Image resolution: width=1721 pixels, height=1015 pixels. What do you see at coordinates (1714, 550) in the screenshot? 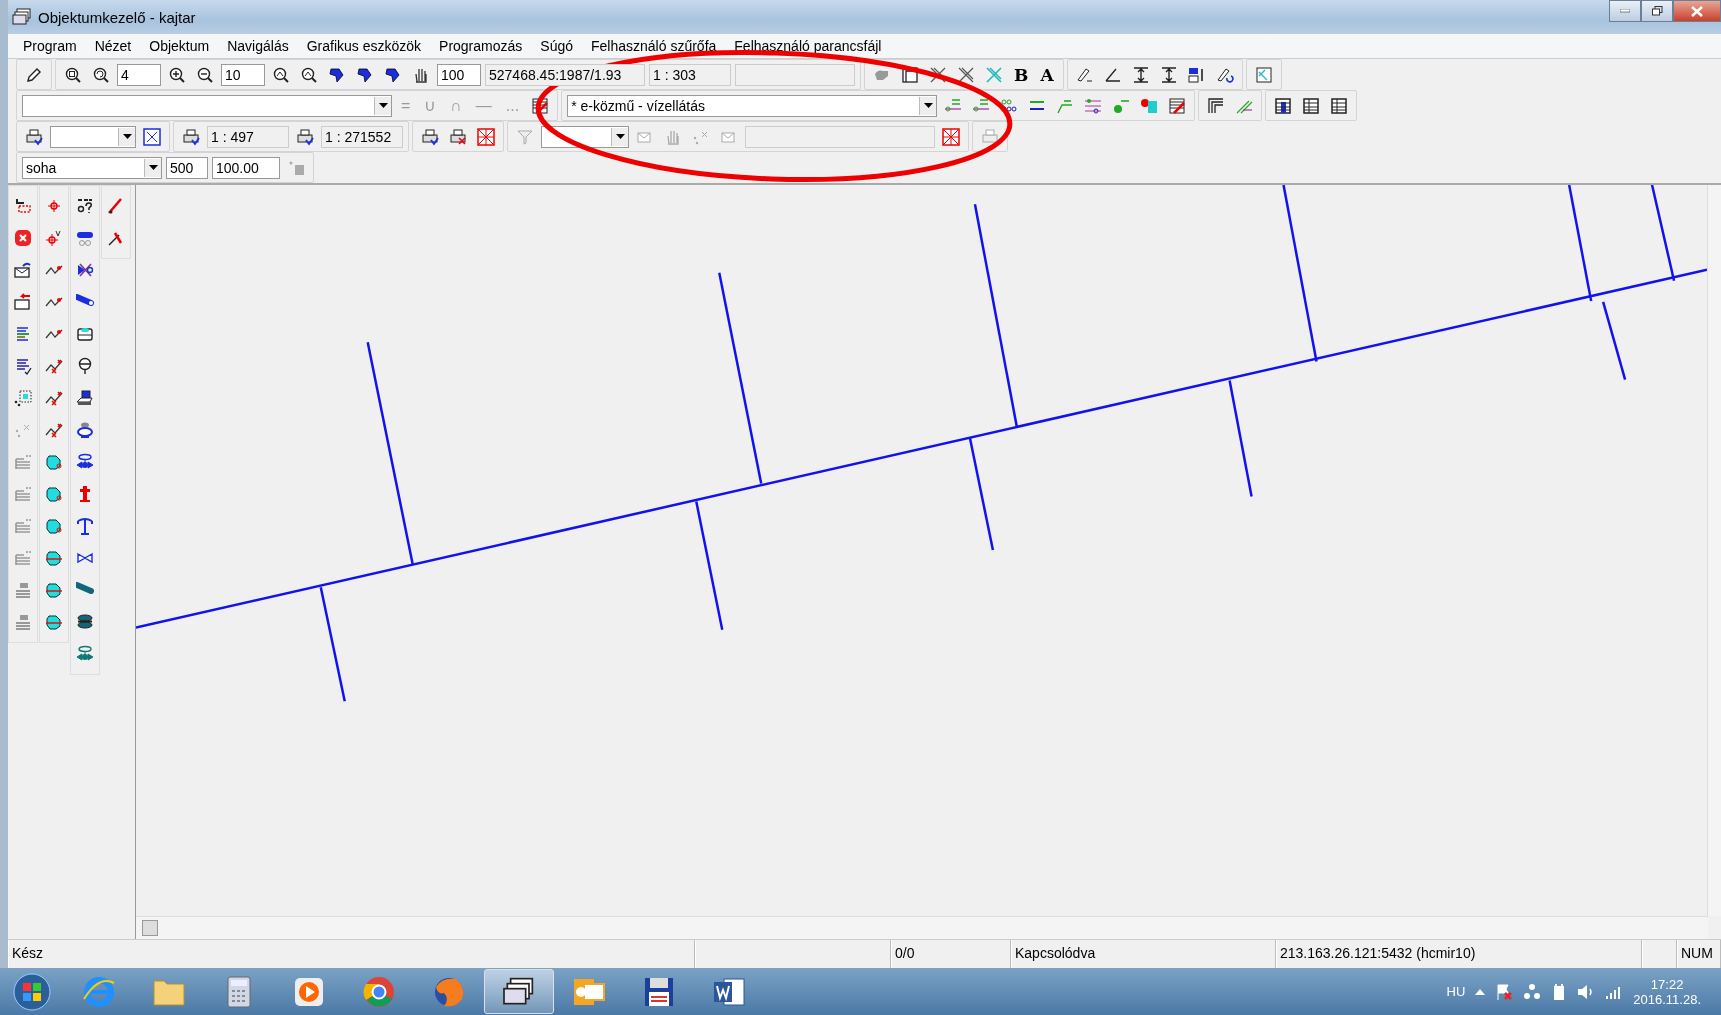
I see `vertical-scrollbar` at bounding box center [1714, 550].